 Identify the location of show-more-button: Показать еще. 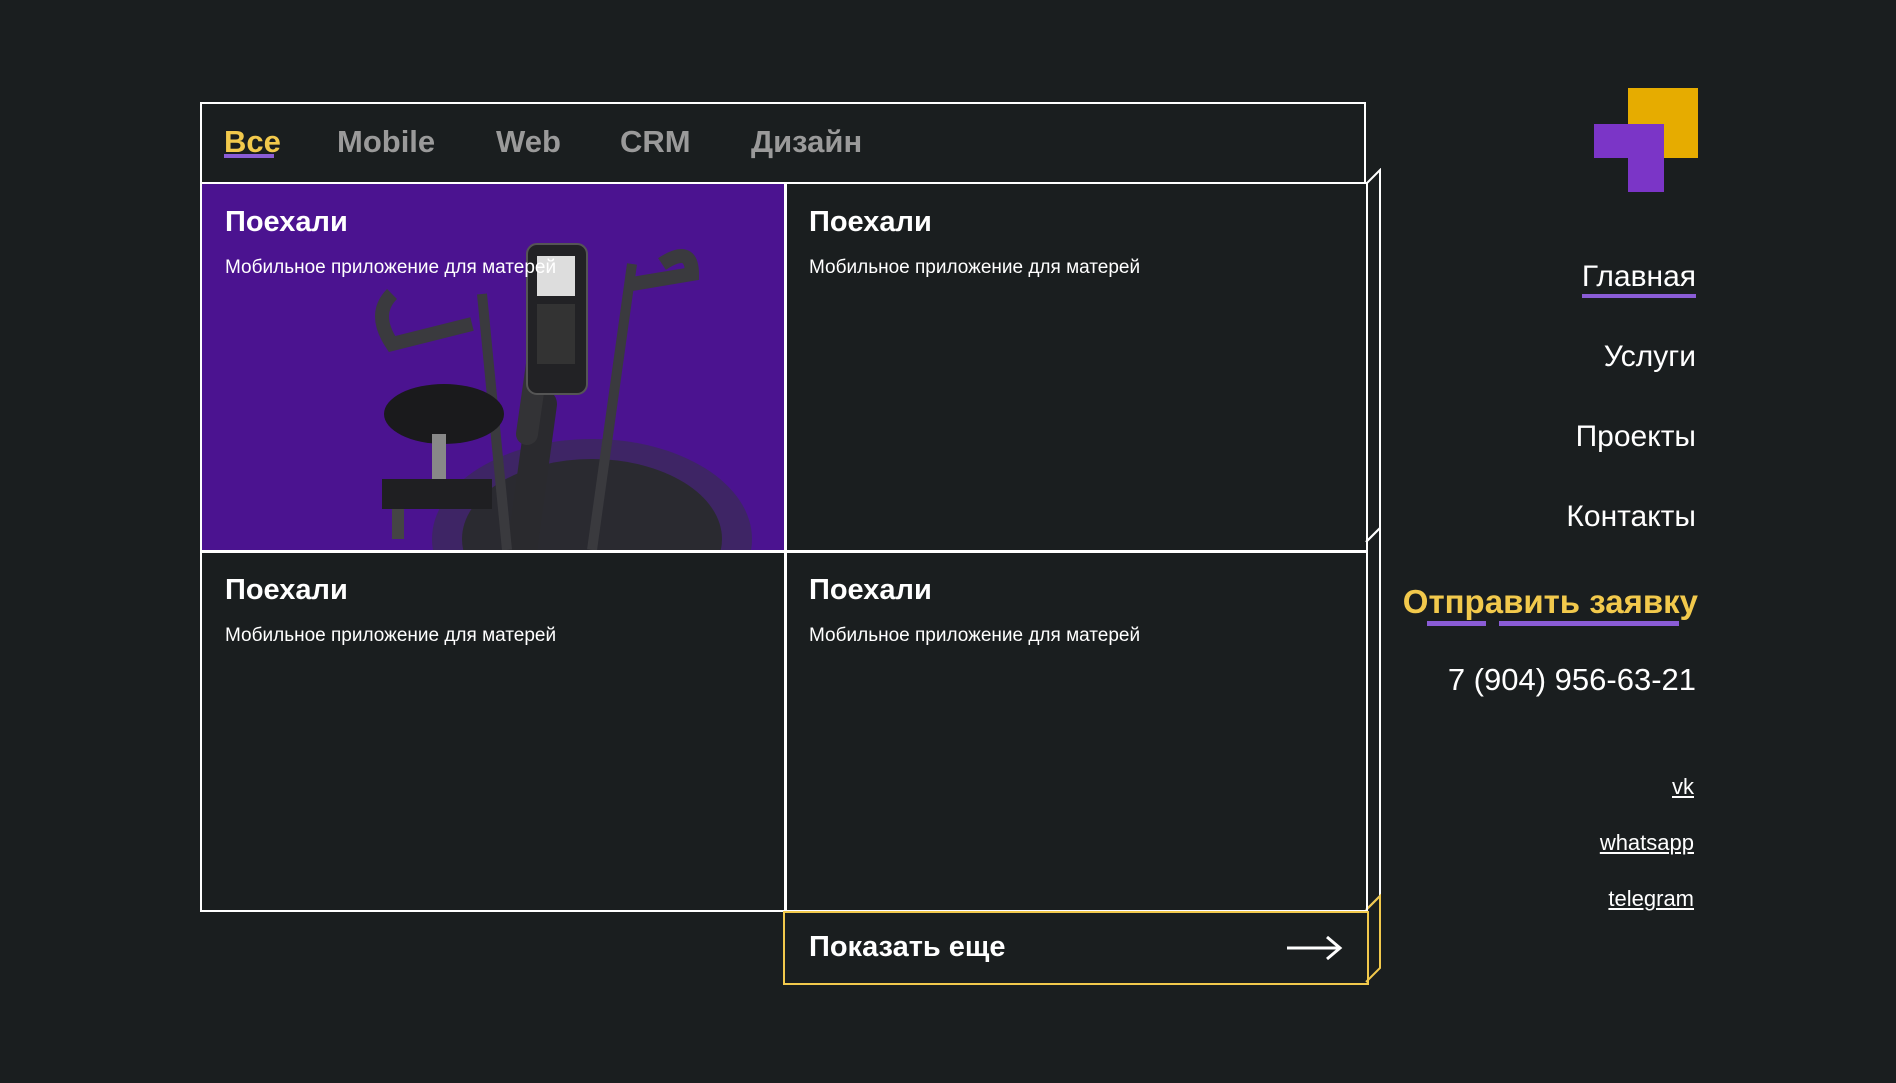
(1076, 948).